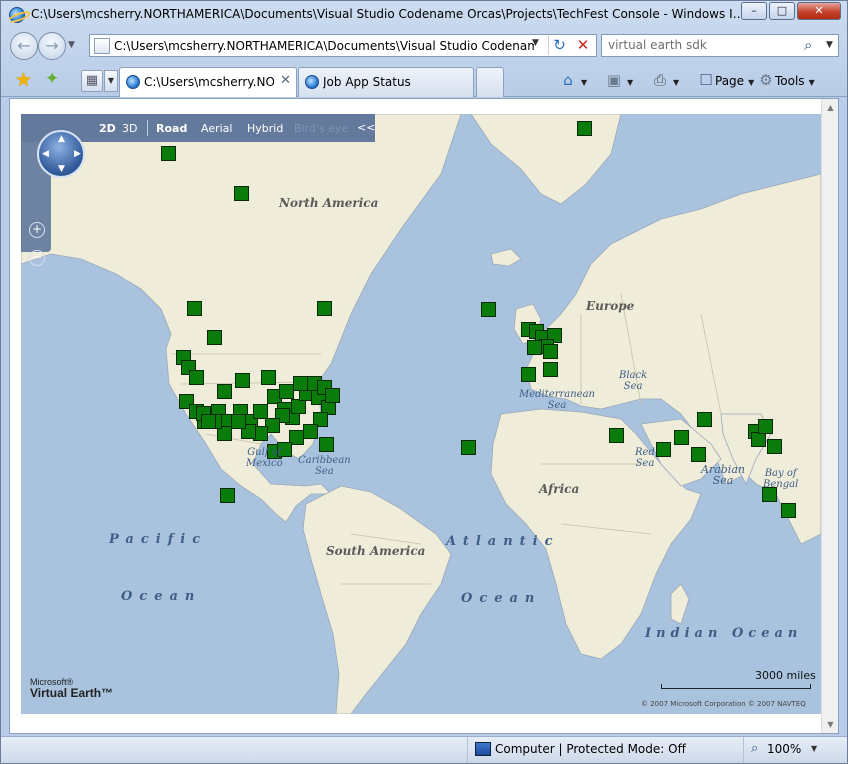 Image resolution: width=848 pixels, height=764 pixels. I want to click on recent-pages-dropdown: ▼, so click(71, 45).